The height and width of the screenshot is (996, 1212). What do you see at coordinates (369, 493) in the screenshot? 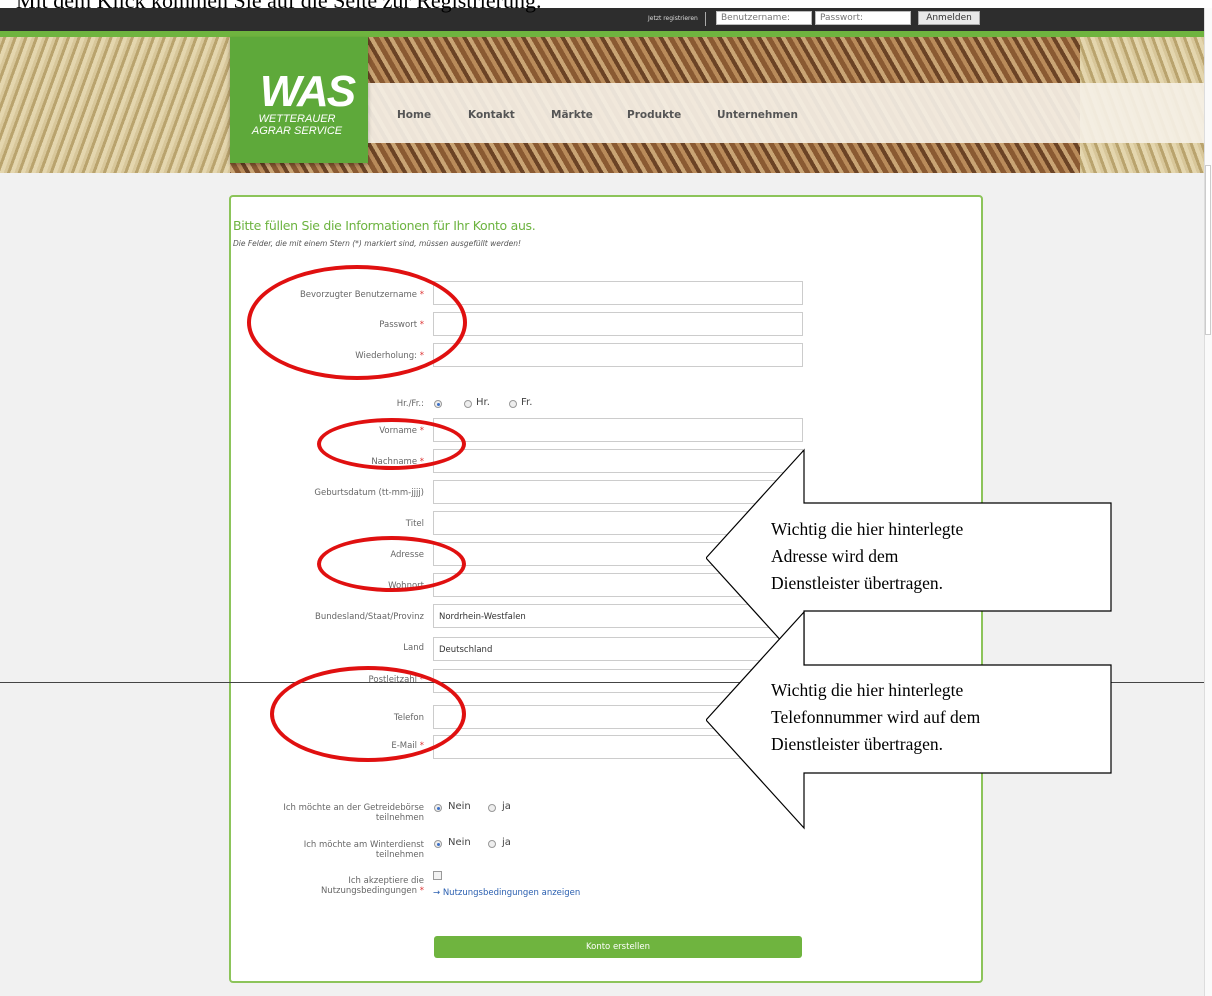
I see `birthdate-label: Geburtsdatum (tt-mm-jjjj)` at bounding box center [369, 493].